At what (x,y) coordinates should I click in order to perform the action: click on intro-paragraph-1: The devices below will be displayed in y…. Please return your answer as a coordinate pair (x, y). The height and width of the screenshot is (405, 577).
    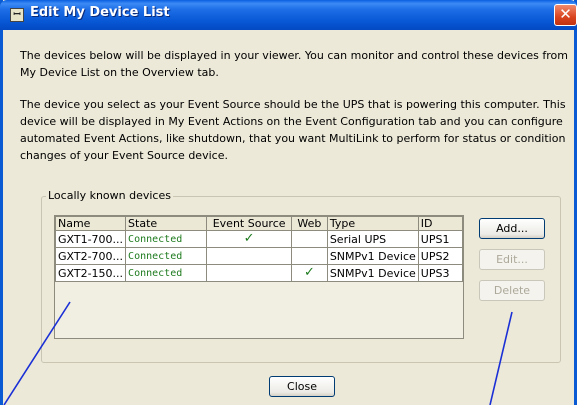
    Looking at the image, I should click on (294, 64).